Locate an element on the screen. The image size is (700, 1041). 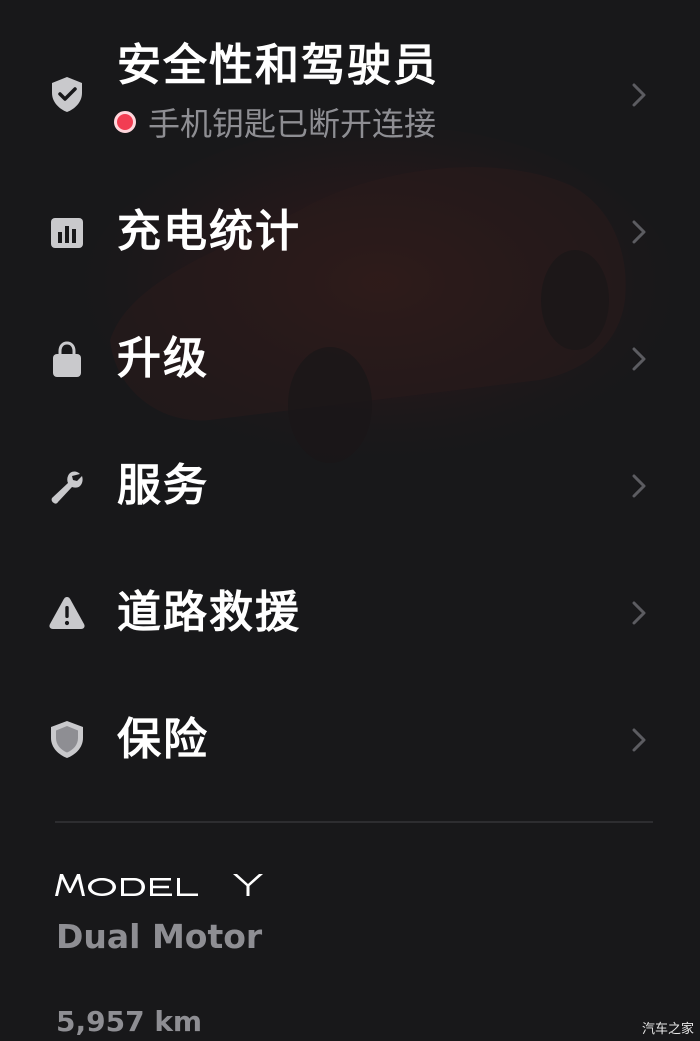
phone-key-status-text: 手机钥匙已断开连接 is located at coordinates (292, 124).